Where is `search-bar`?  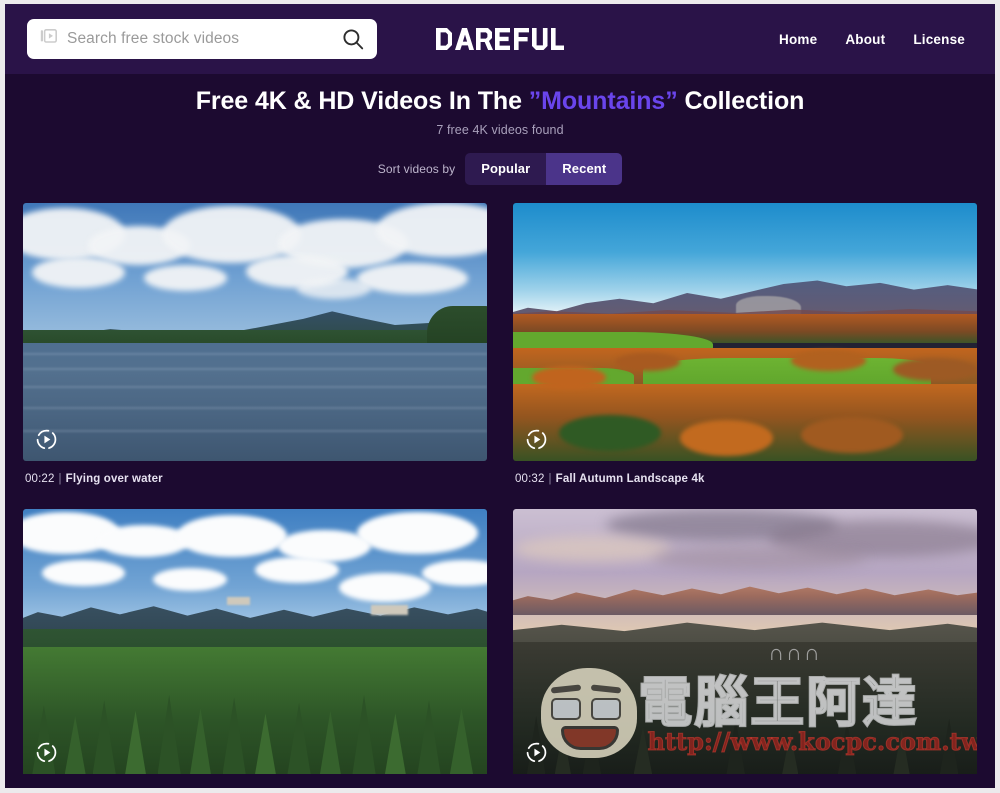
search-bar is located at coordinates (202, 39).